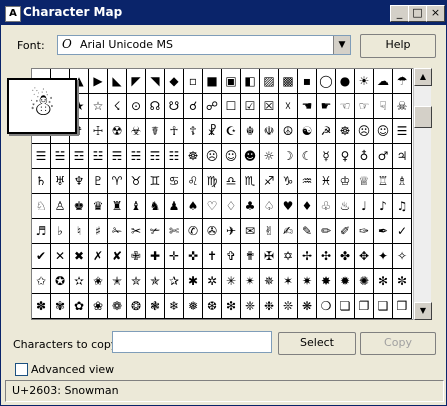 Image resolution: width=447 pixels, height=406 pixels. I want to click on char-cell: ✌, so click(269, 231).